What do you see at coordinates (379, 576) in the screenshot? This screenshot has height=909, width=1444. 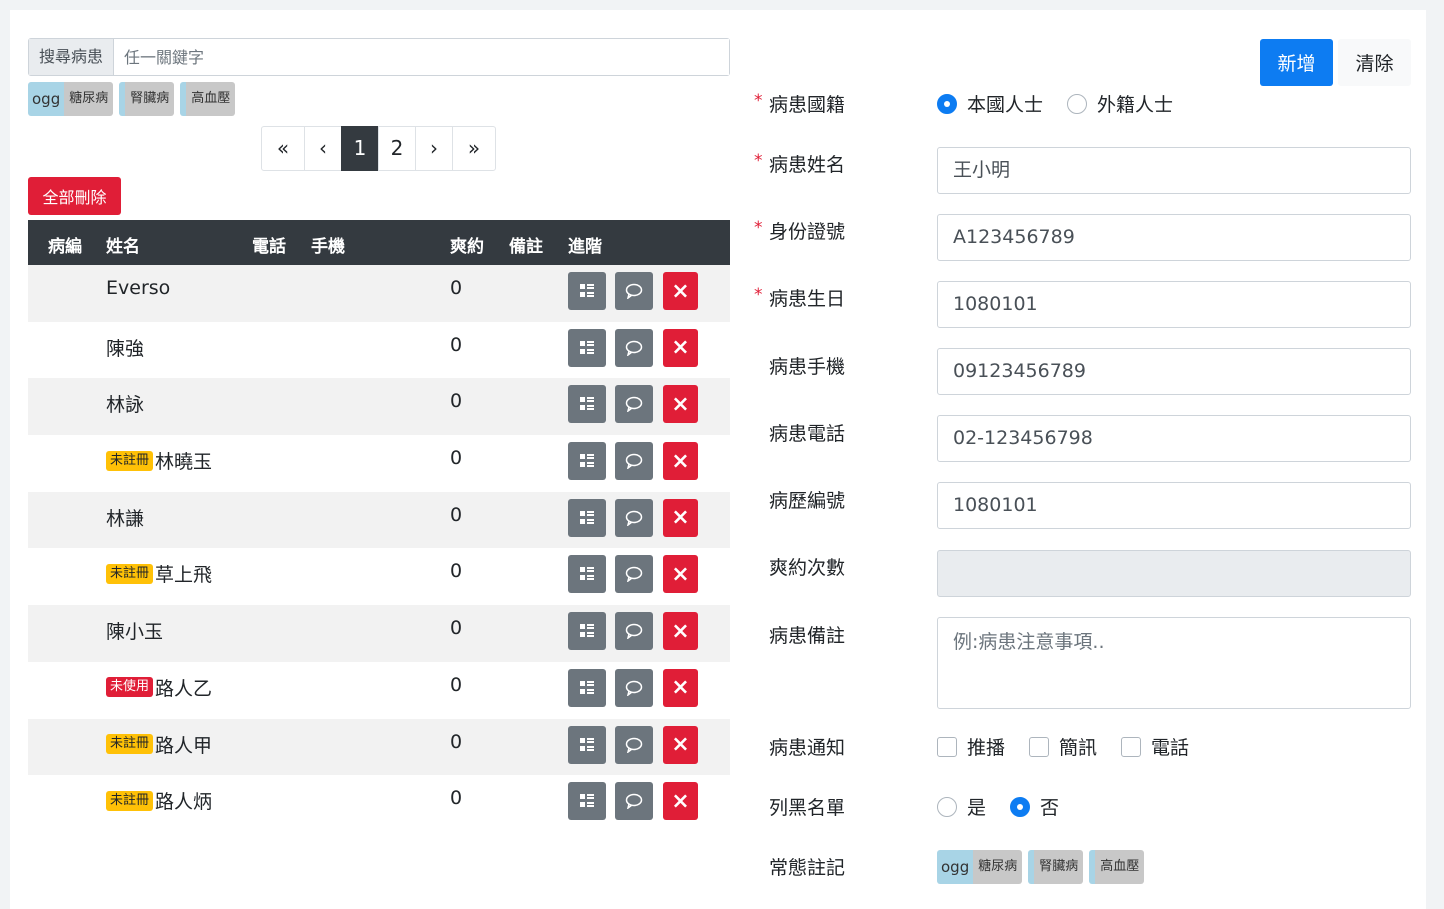 I see `table-row: 未註冊 草上飛 0 ×` at bounding box center [379, 576].